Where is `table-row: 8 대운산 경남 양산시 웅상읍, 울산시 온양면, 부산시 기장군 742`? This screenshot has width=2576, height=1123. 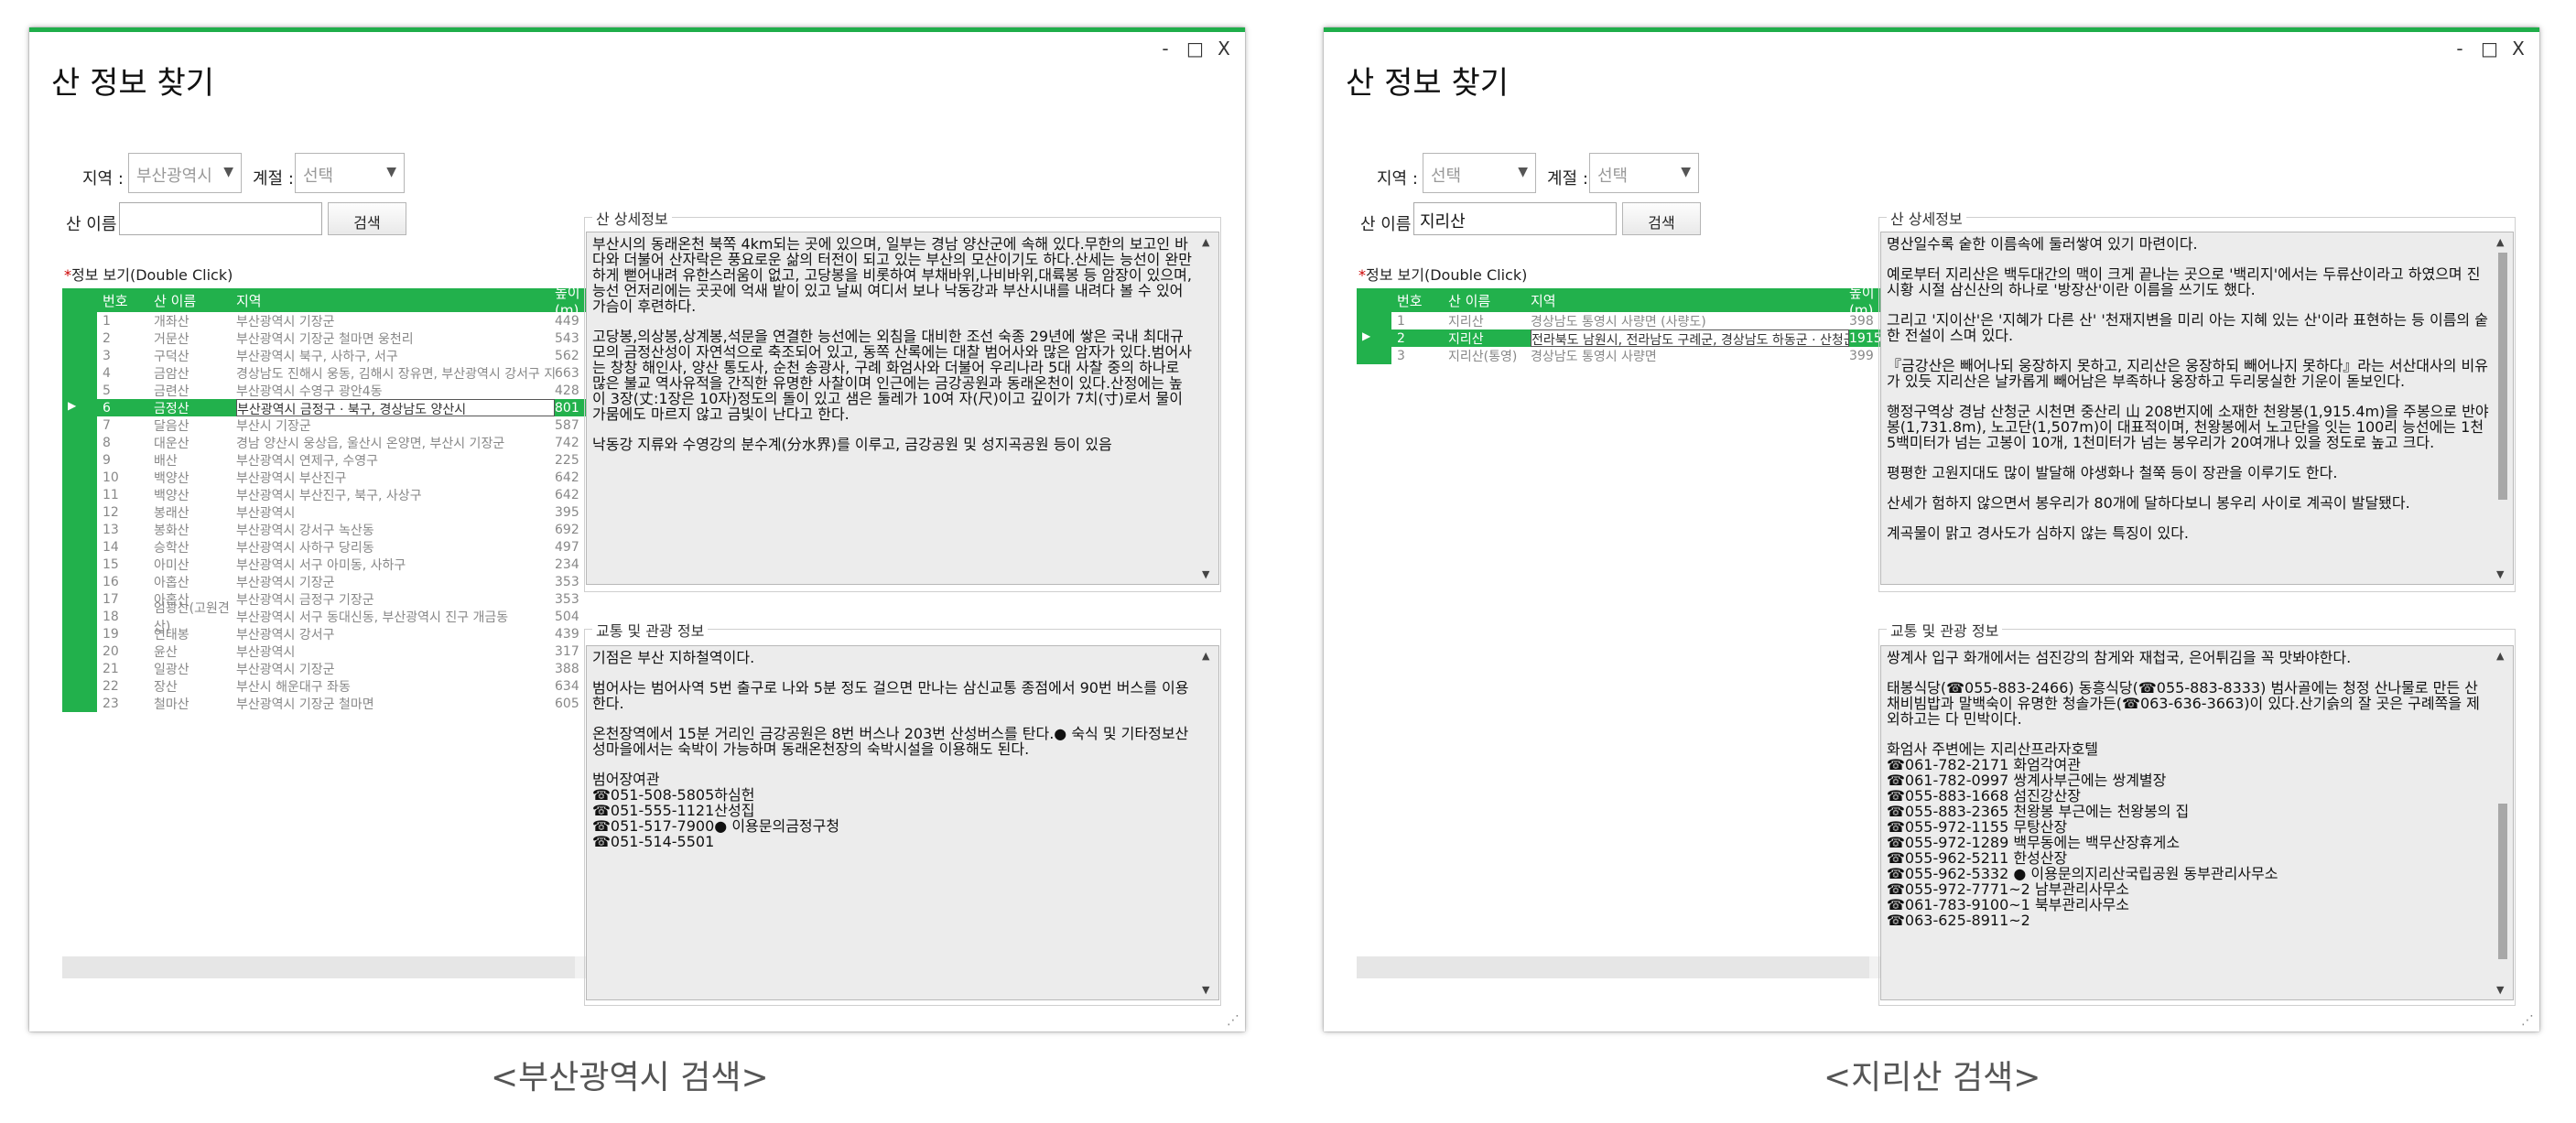 table-row: 8 대운산 경남 양산시 웅상읍, 울산시 온양면, 부산시 기장군 742 is located at coordinates (332, 443).